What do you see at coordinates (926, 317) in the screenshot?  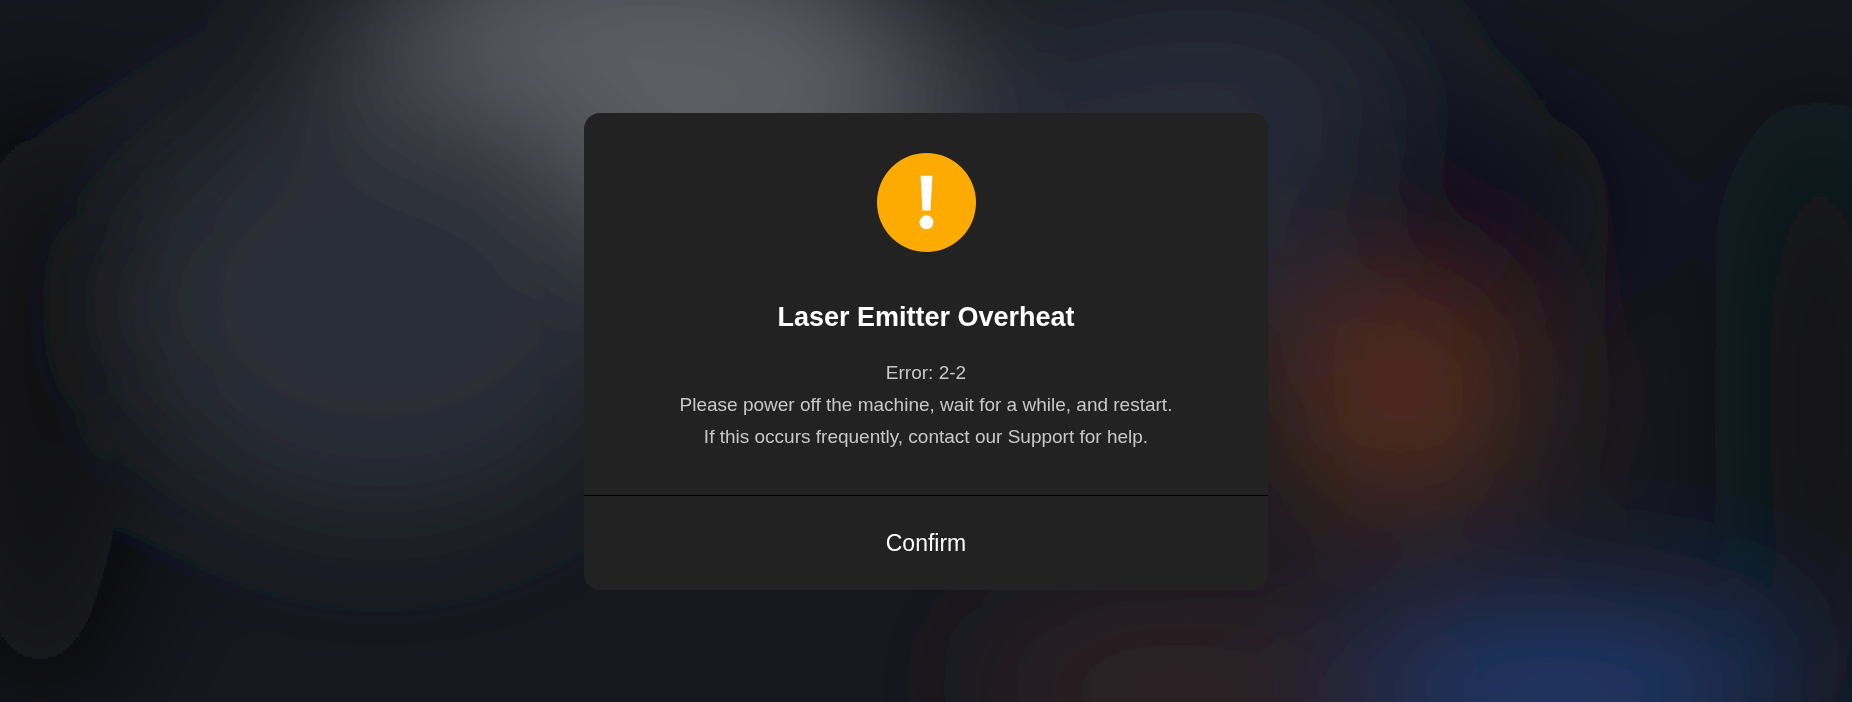 I see `dialog-title: Laser Emitter Overheat` at bounding box center [926, 317].